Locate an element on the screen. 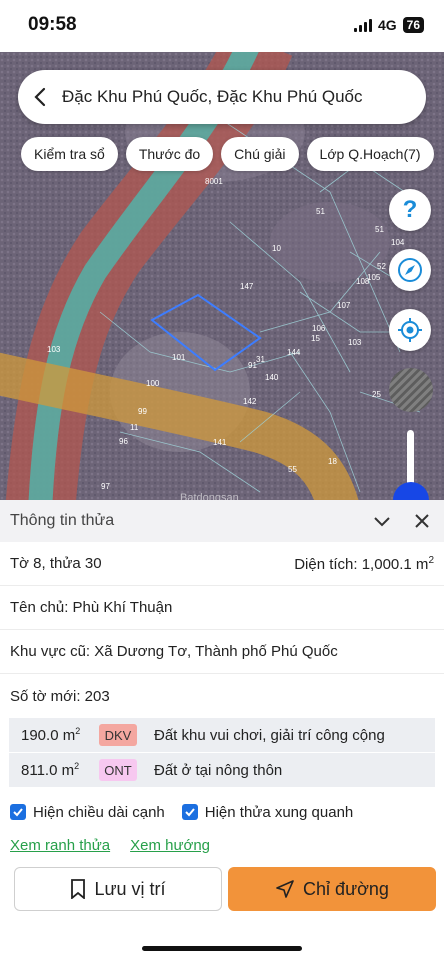 This screenshot has width=444, height=960. signal-icon is located at coordinates (362, 25).